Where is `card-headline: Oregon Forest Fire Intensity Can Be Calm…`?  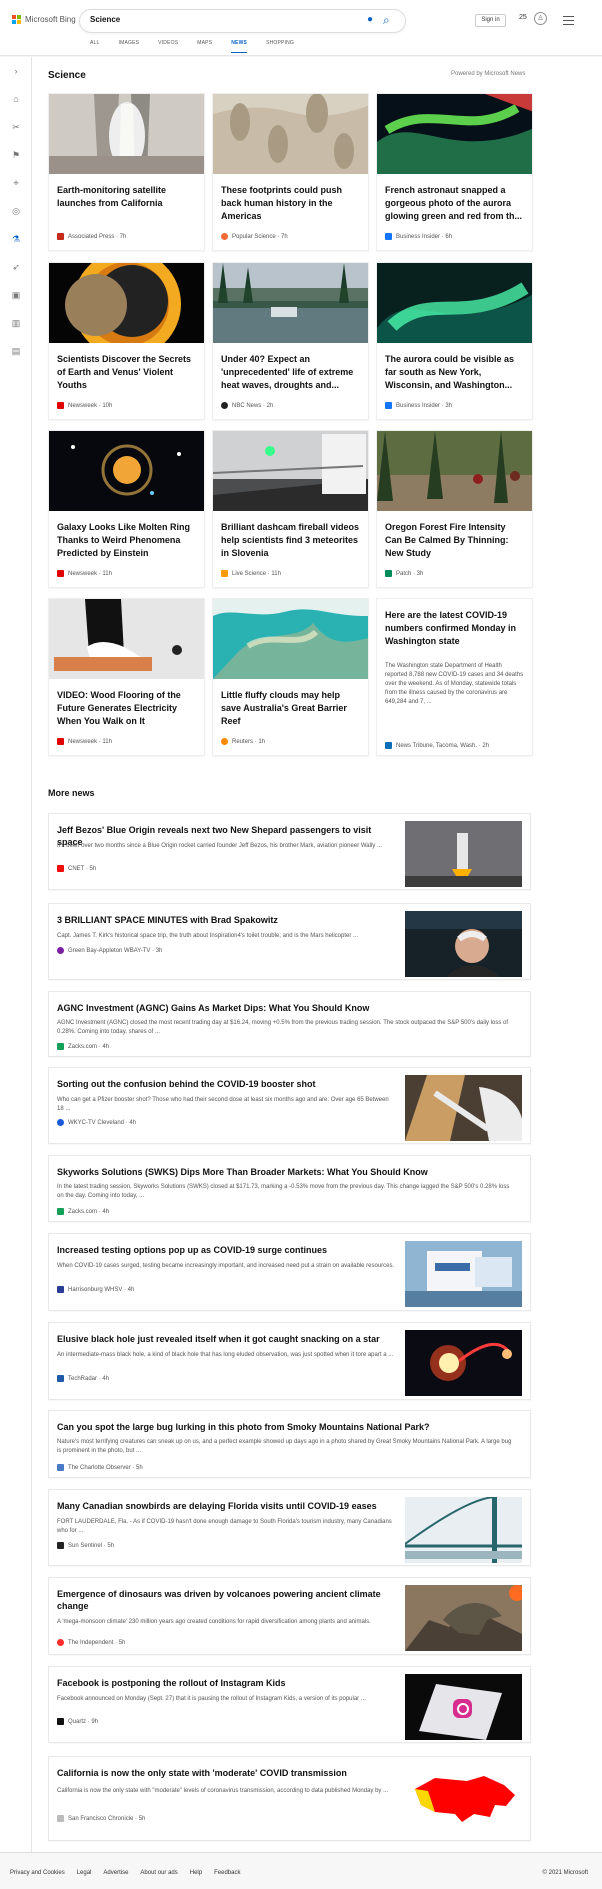 card-headline: Oregon Forest Fire Intensity Can Be Calm… is located at coordinates (455, 540).